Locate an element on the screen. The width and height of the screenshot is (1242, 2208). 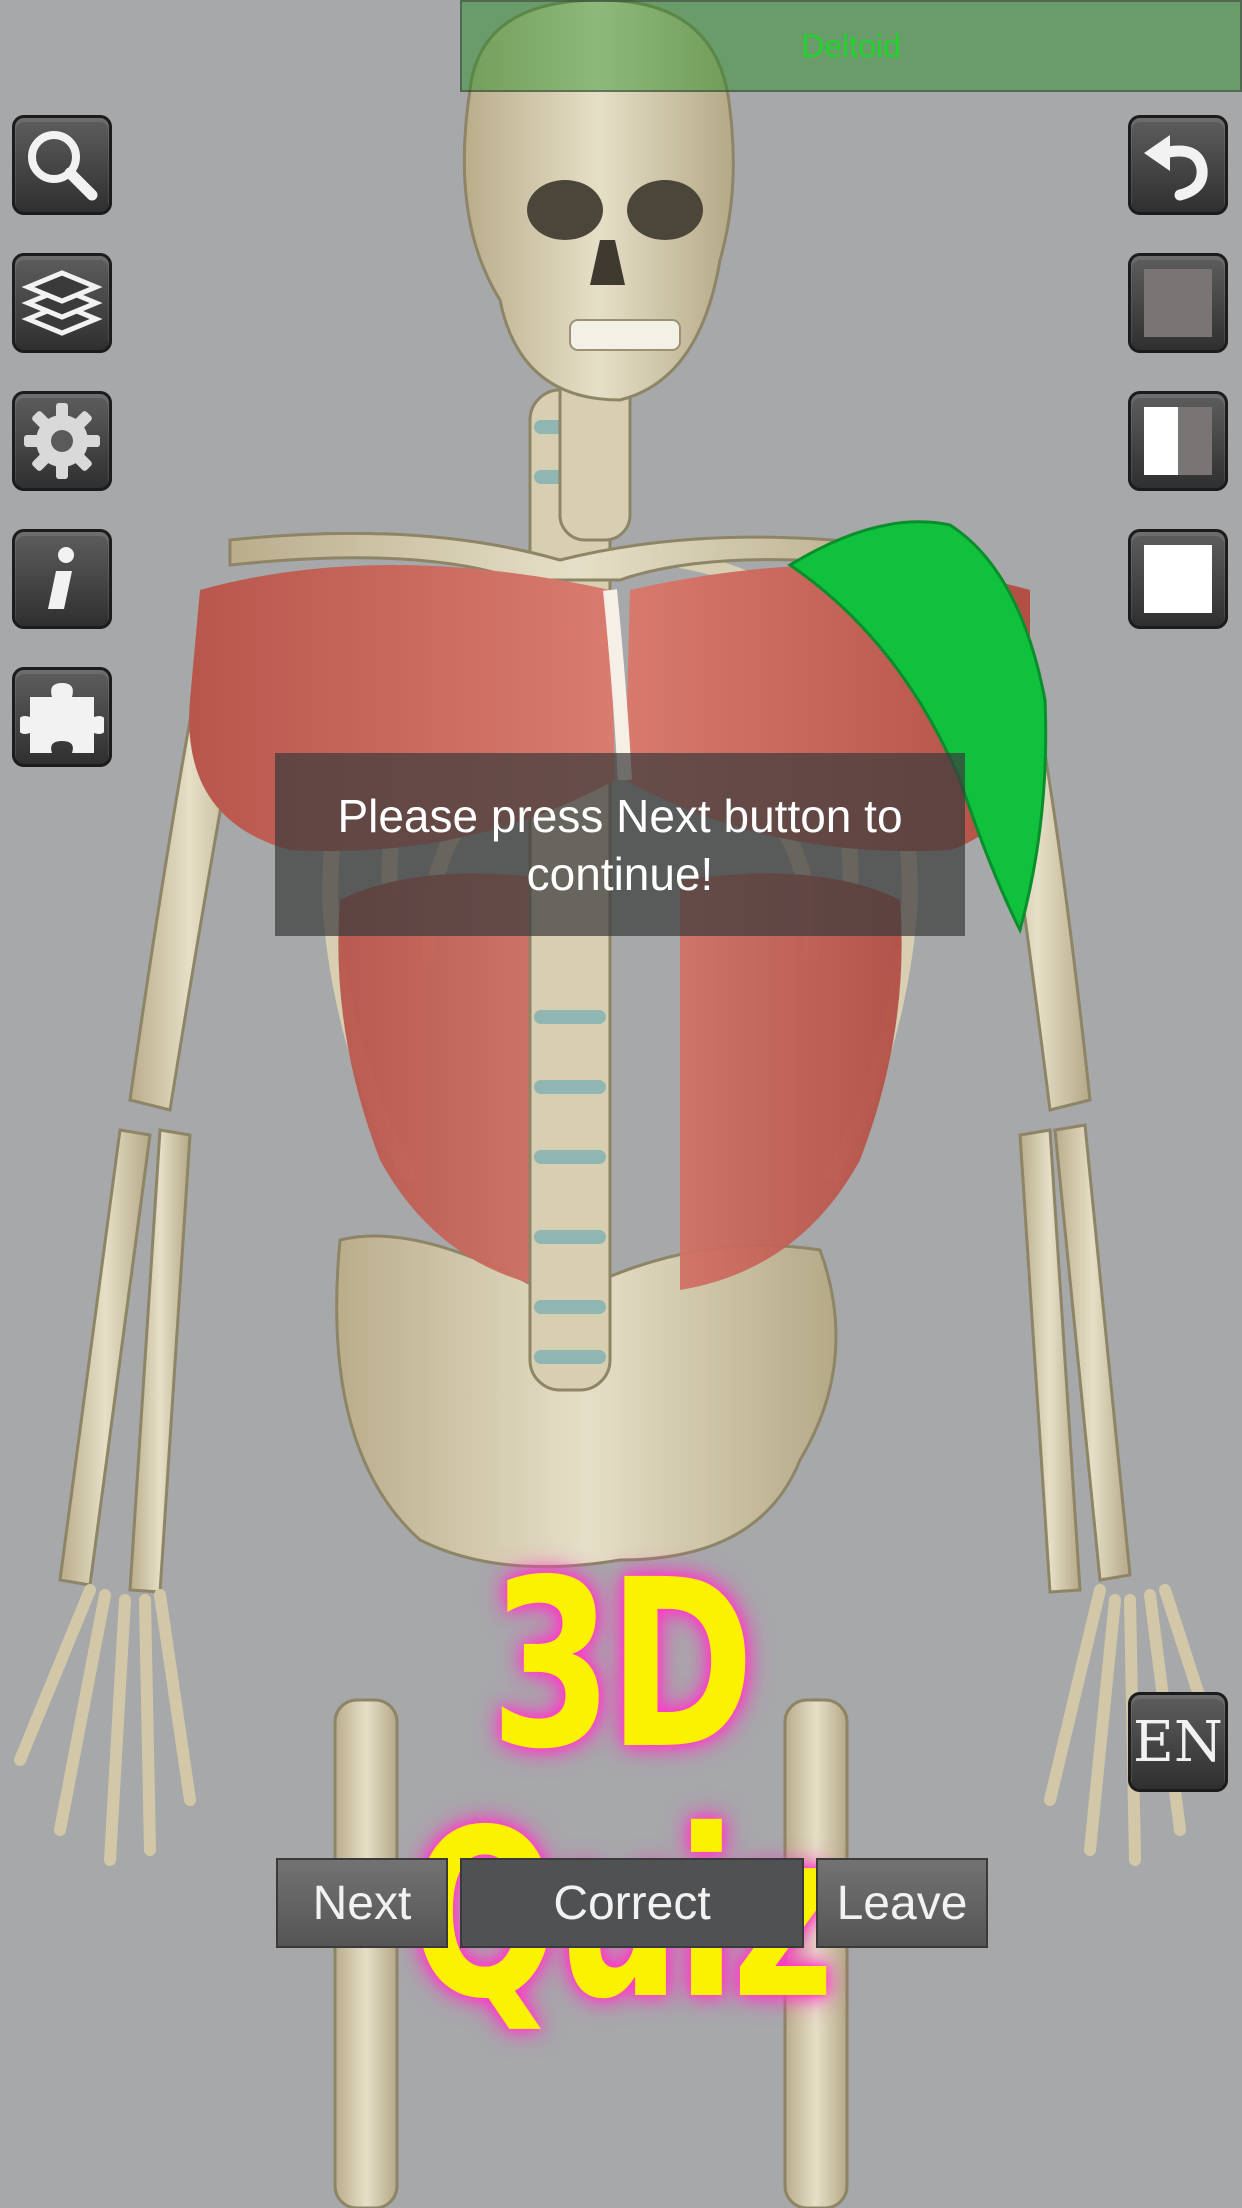
selected-structure-banner: Deltoid is located at coordinates (851, 46).